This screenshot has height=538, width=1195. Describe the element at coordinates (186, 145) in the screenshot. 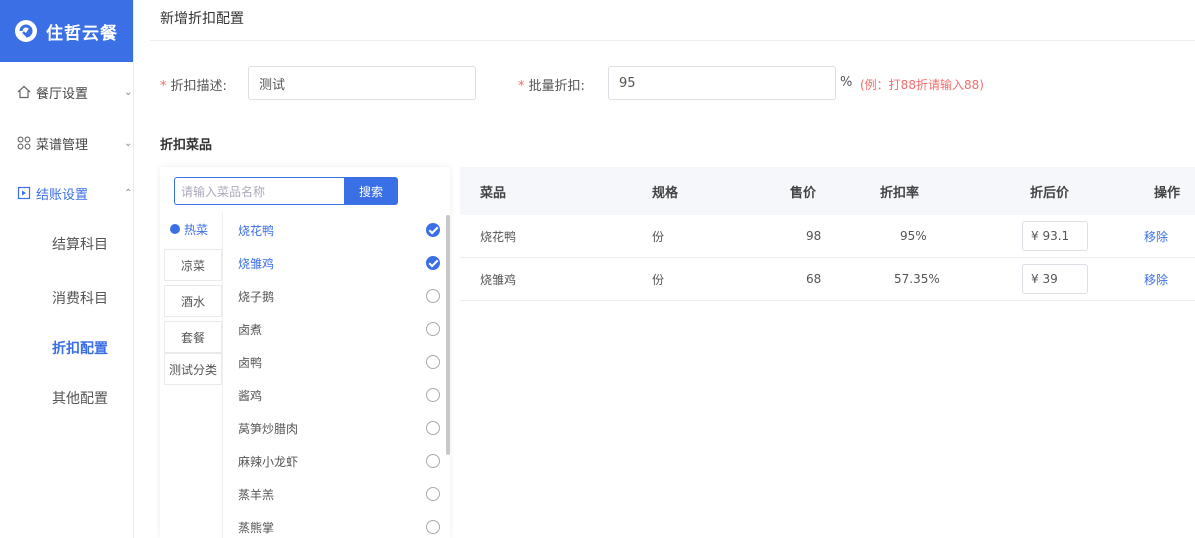

I see `section-title-discount-dishes: 折扣菜品` at that location.